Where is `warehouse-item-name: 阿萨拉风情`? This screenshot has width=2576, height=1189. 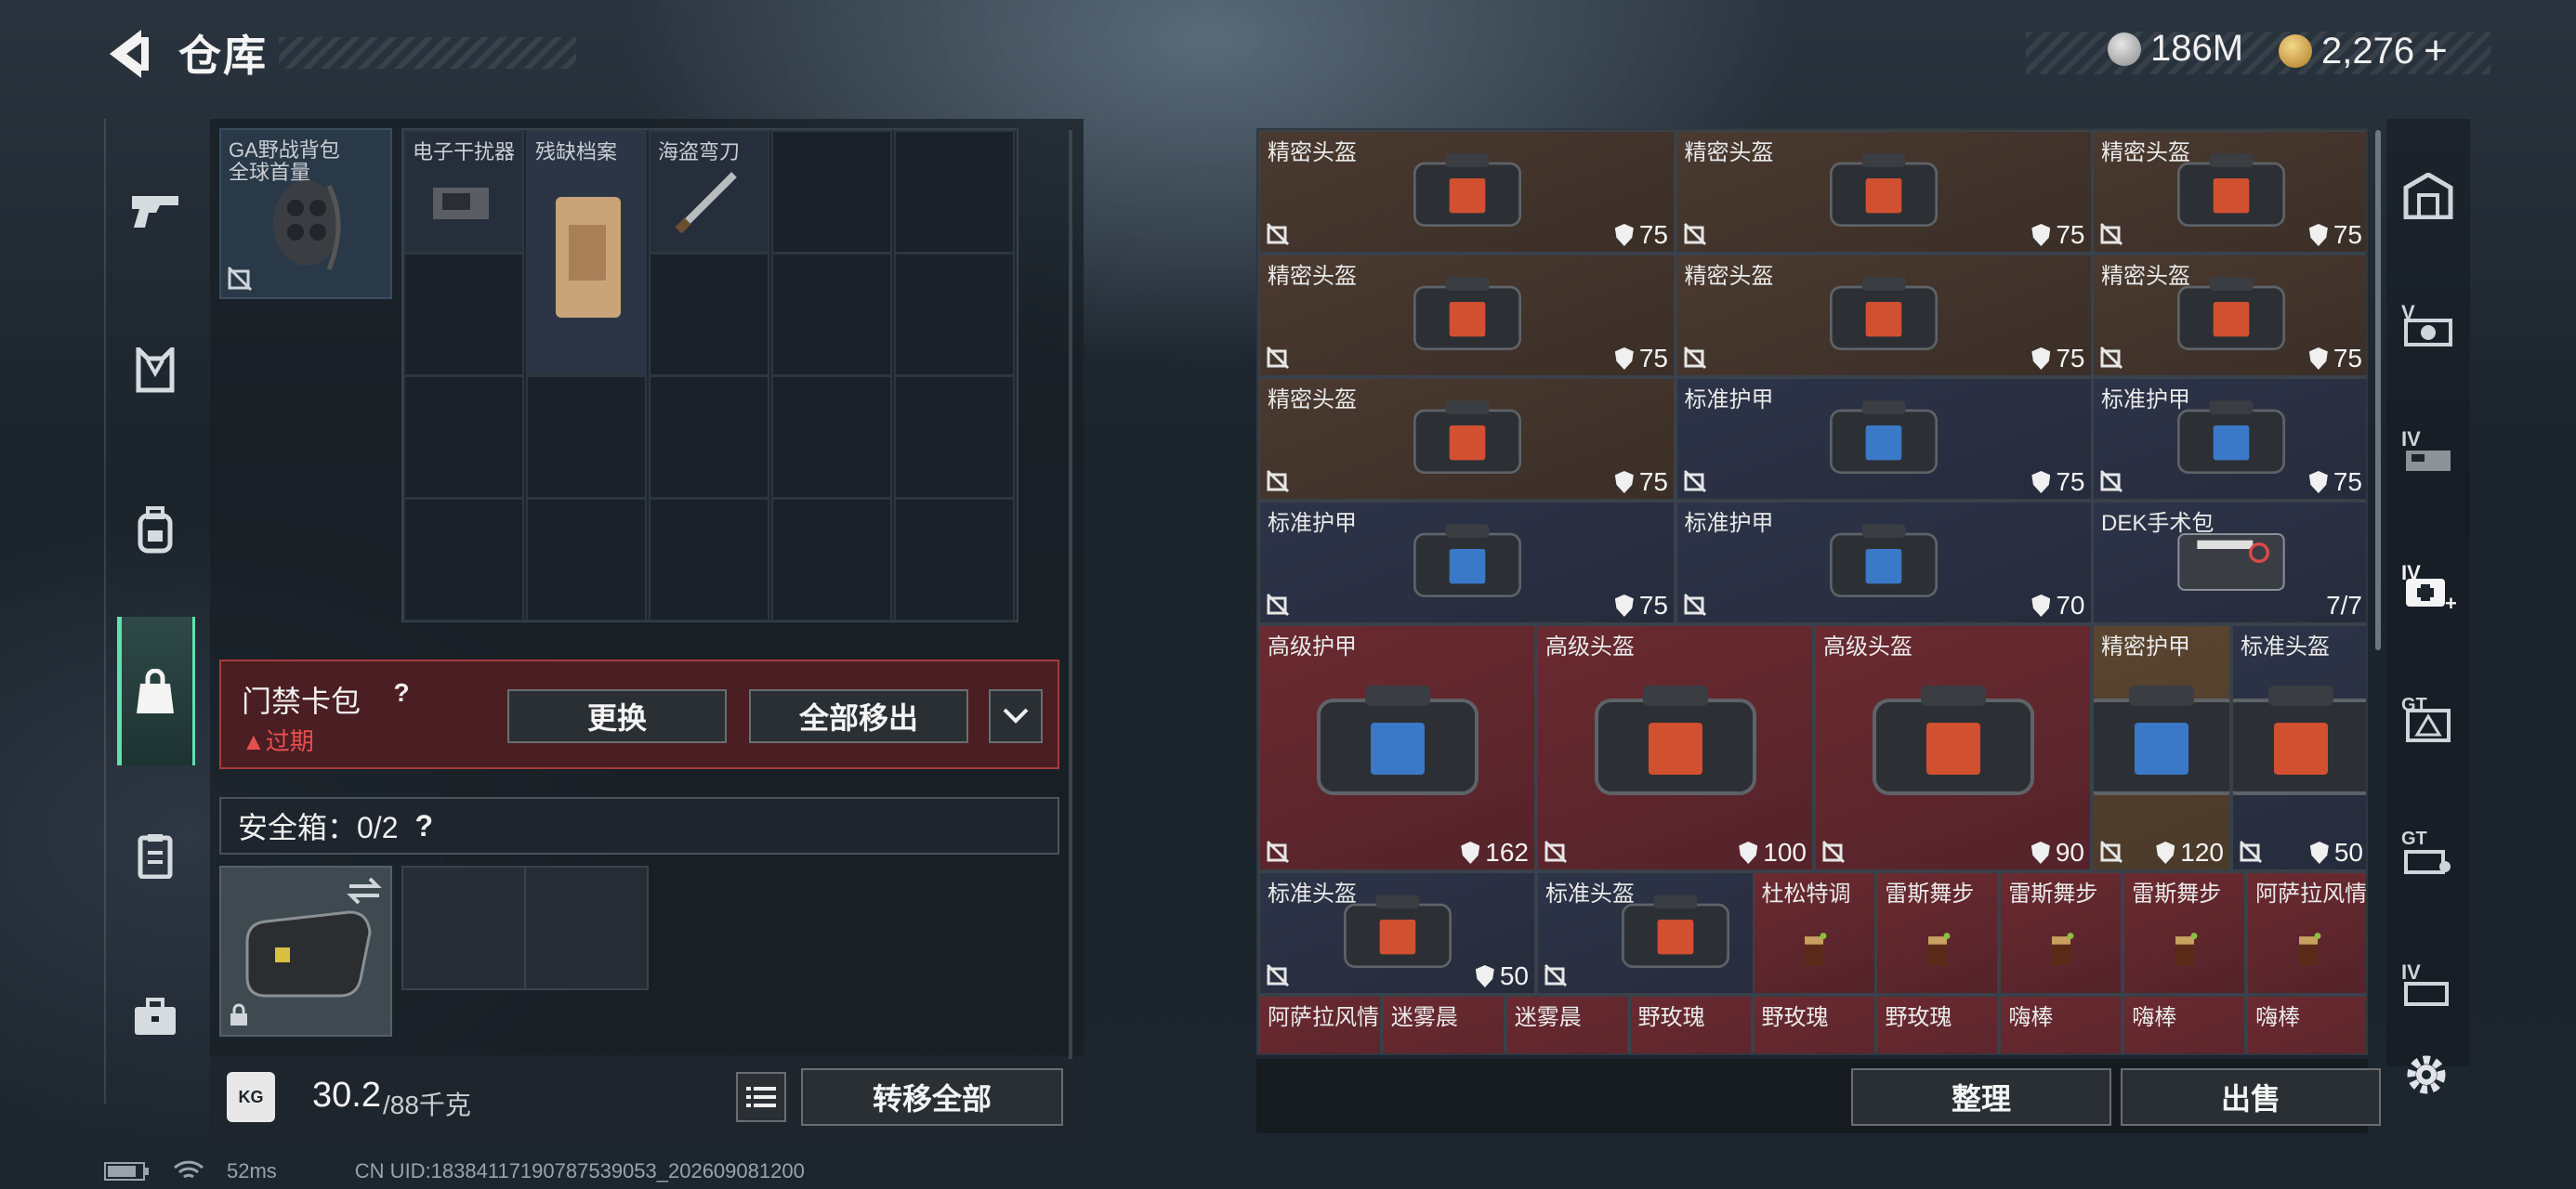 warehouse-item-name: 阿萨拉风情 is located at coordinates (2311, 894).